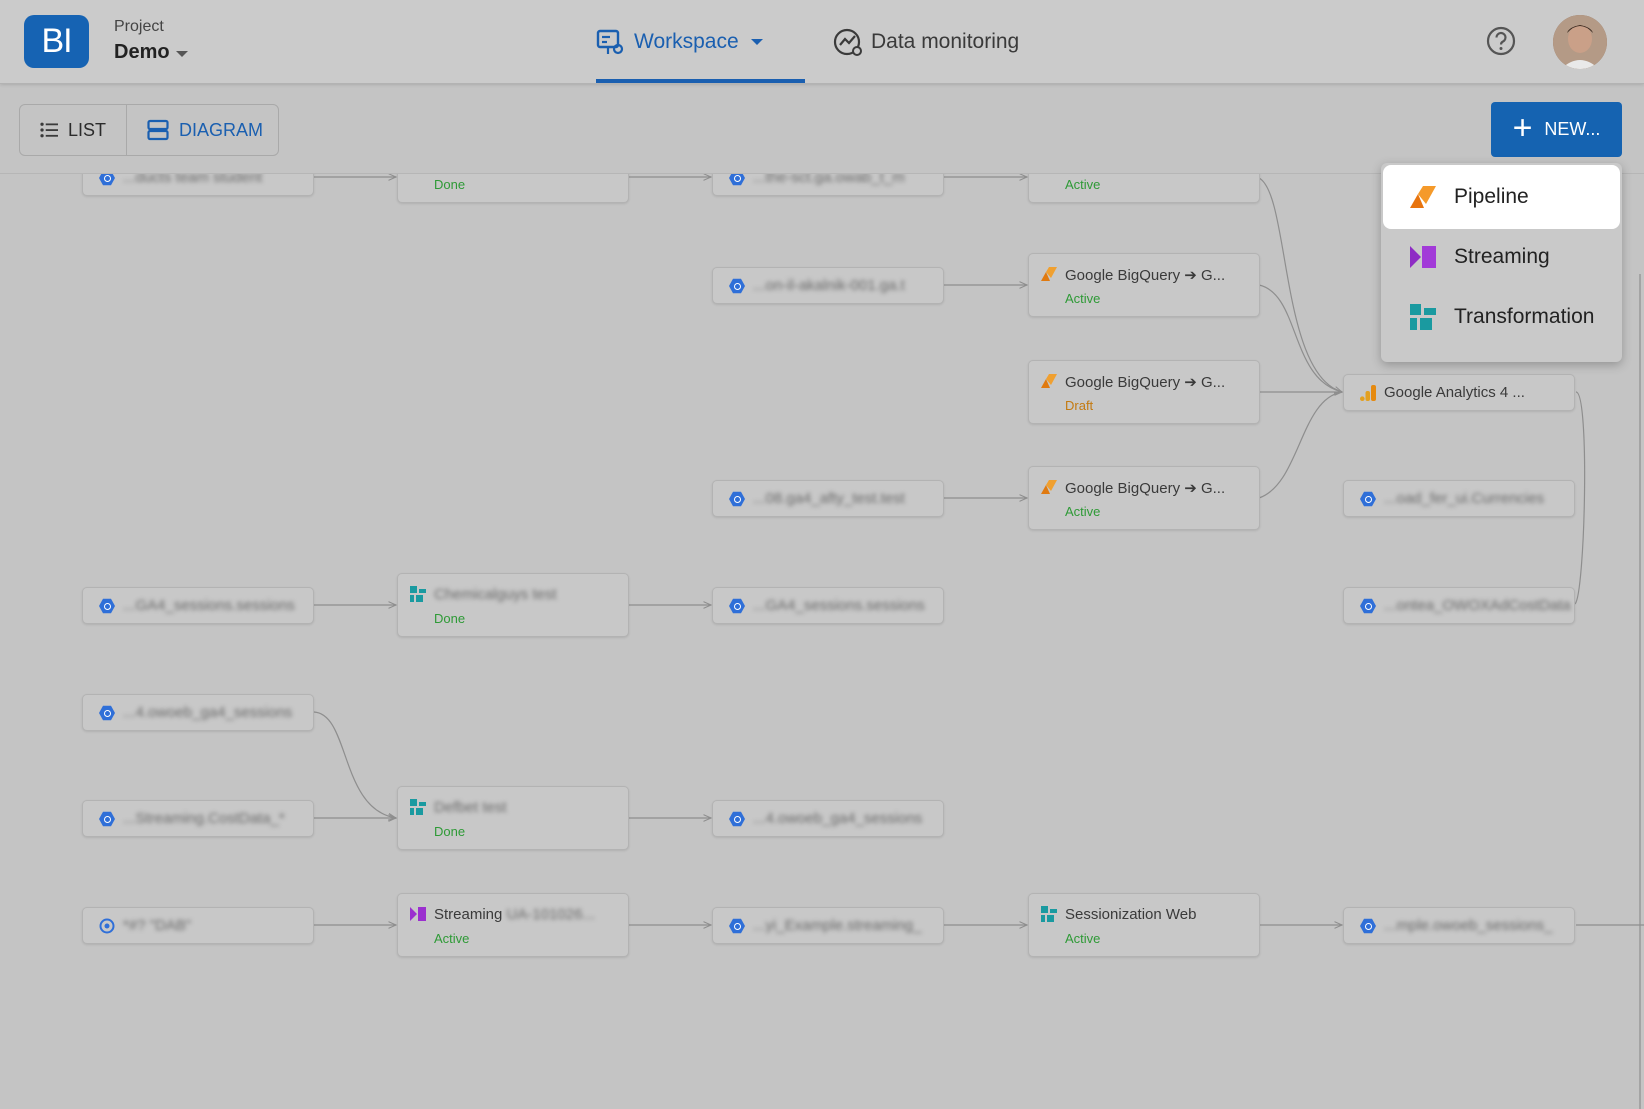  I want to click on avatar-image, so click(1580, 42).